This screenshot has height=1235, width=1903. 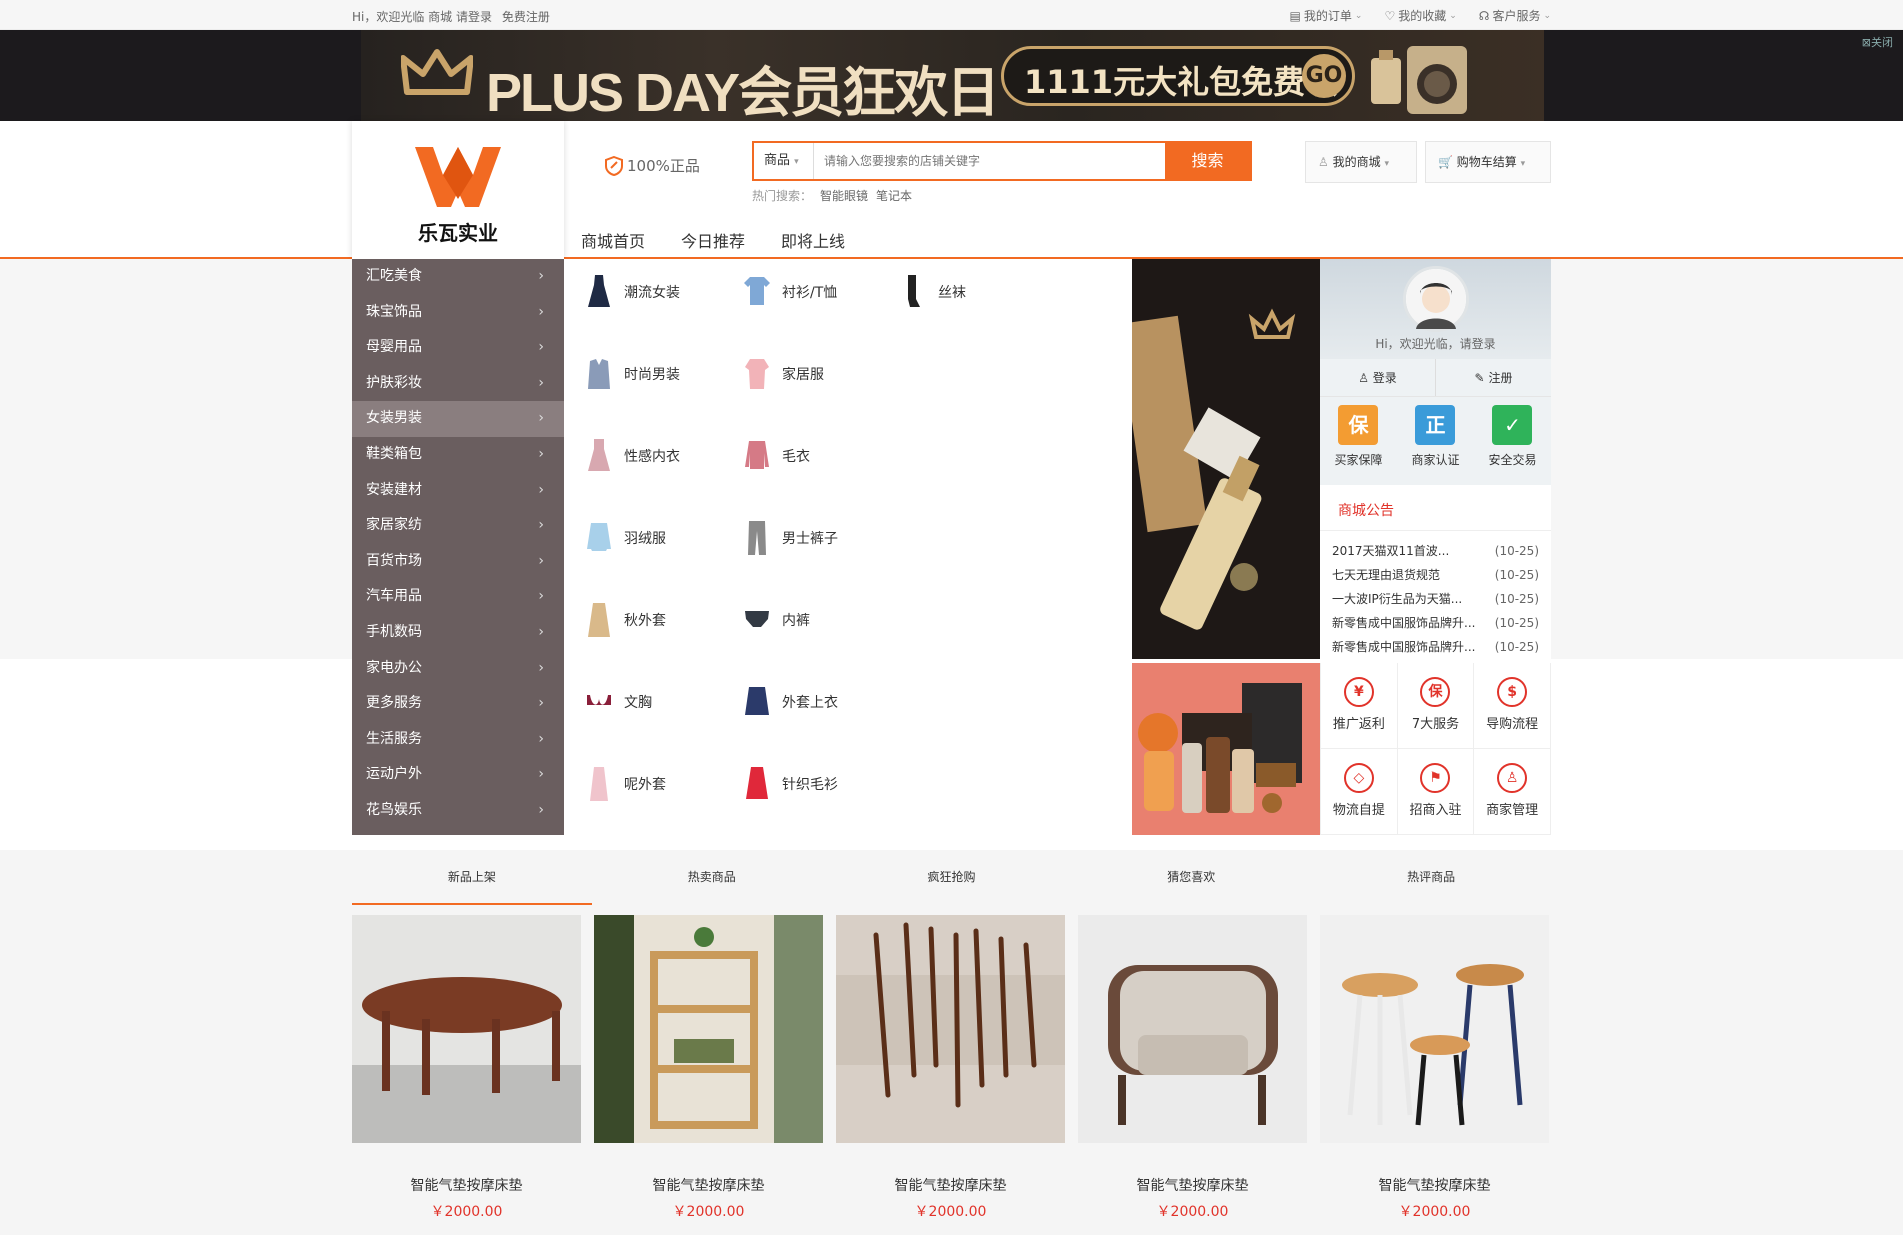 I want to click on search-button: 搜索, so click(x=1207, y=161).